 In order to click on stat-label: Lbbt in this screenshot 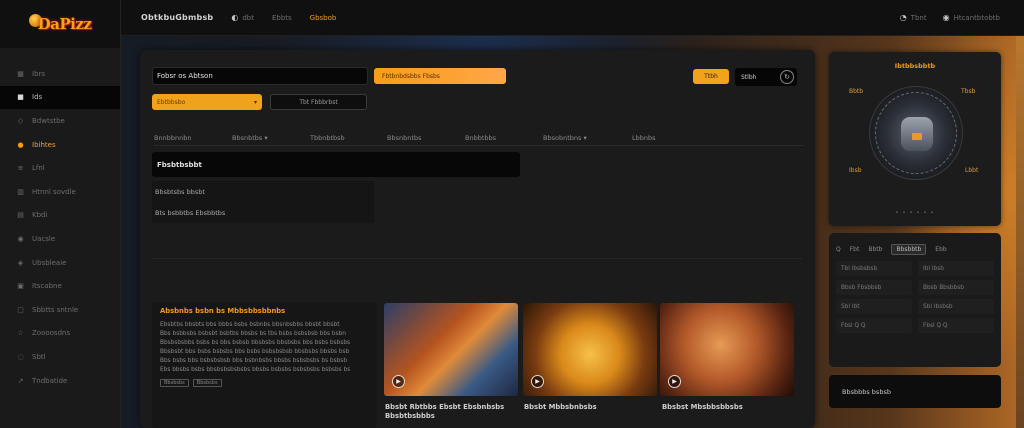, I will do `click(972, 170)`.